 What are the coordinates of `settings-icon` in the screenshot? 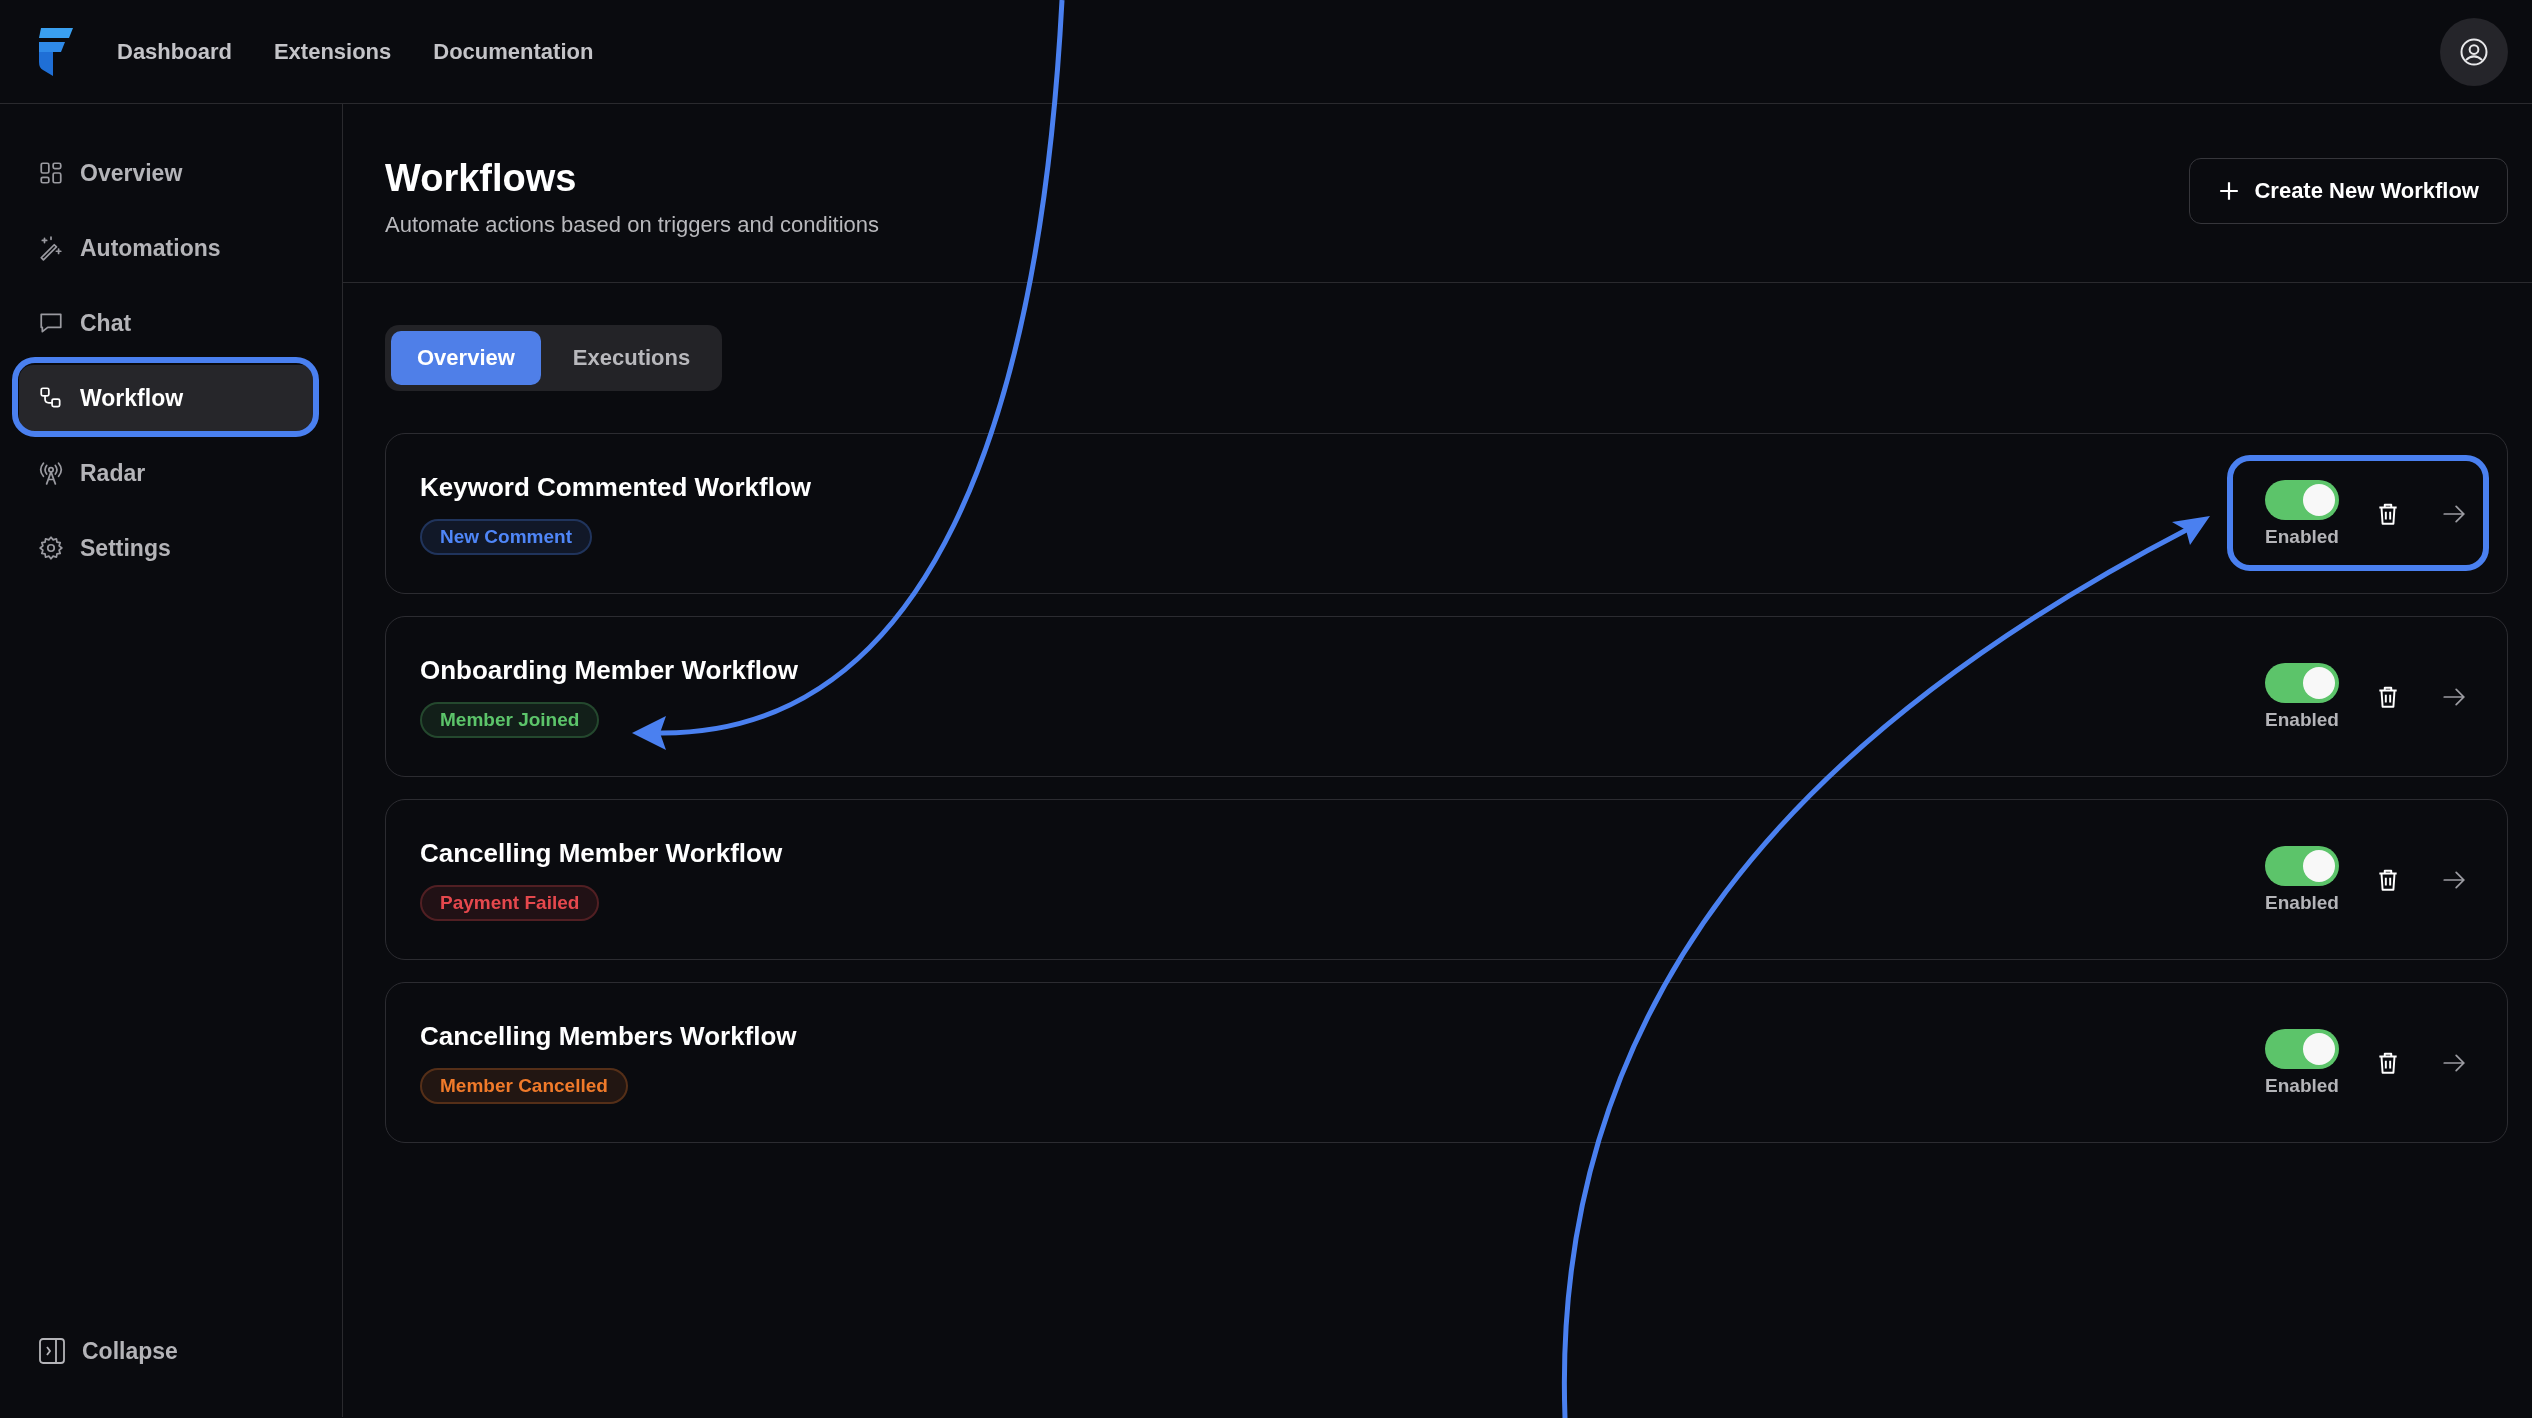 It's located at (51, 548).